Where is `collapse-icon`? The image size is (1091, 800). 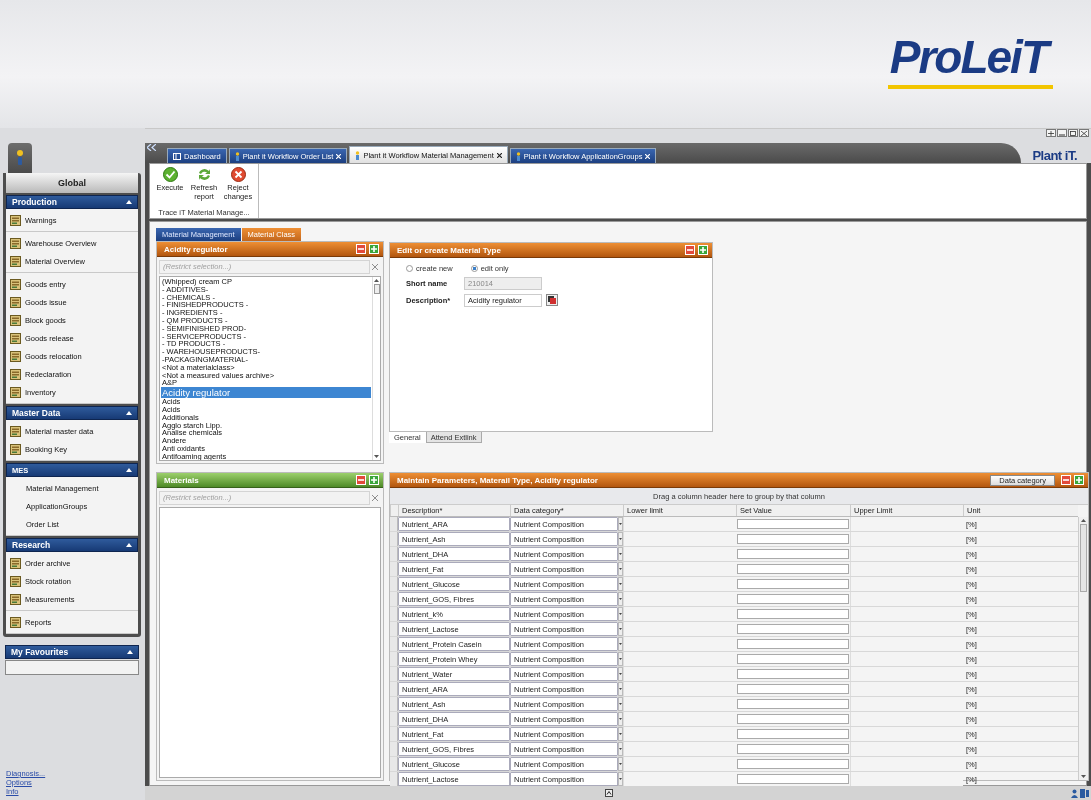
collapse-icon is located at coordinates (151, 147).